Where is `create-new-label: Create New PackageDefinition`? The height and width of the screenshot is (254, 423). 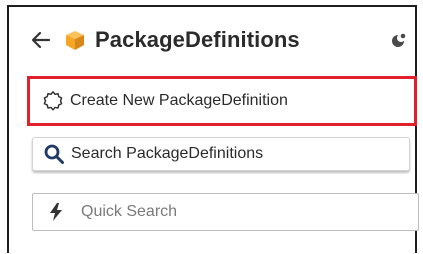
create-new-label: Create New PackageDefinition is located at coordinates (179, 100).